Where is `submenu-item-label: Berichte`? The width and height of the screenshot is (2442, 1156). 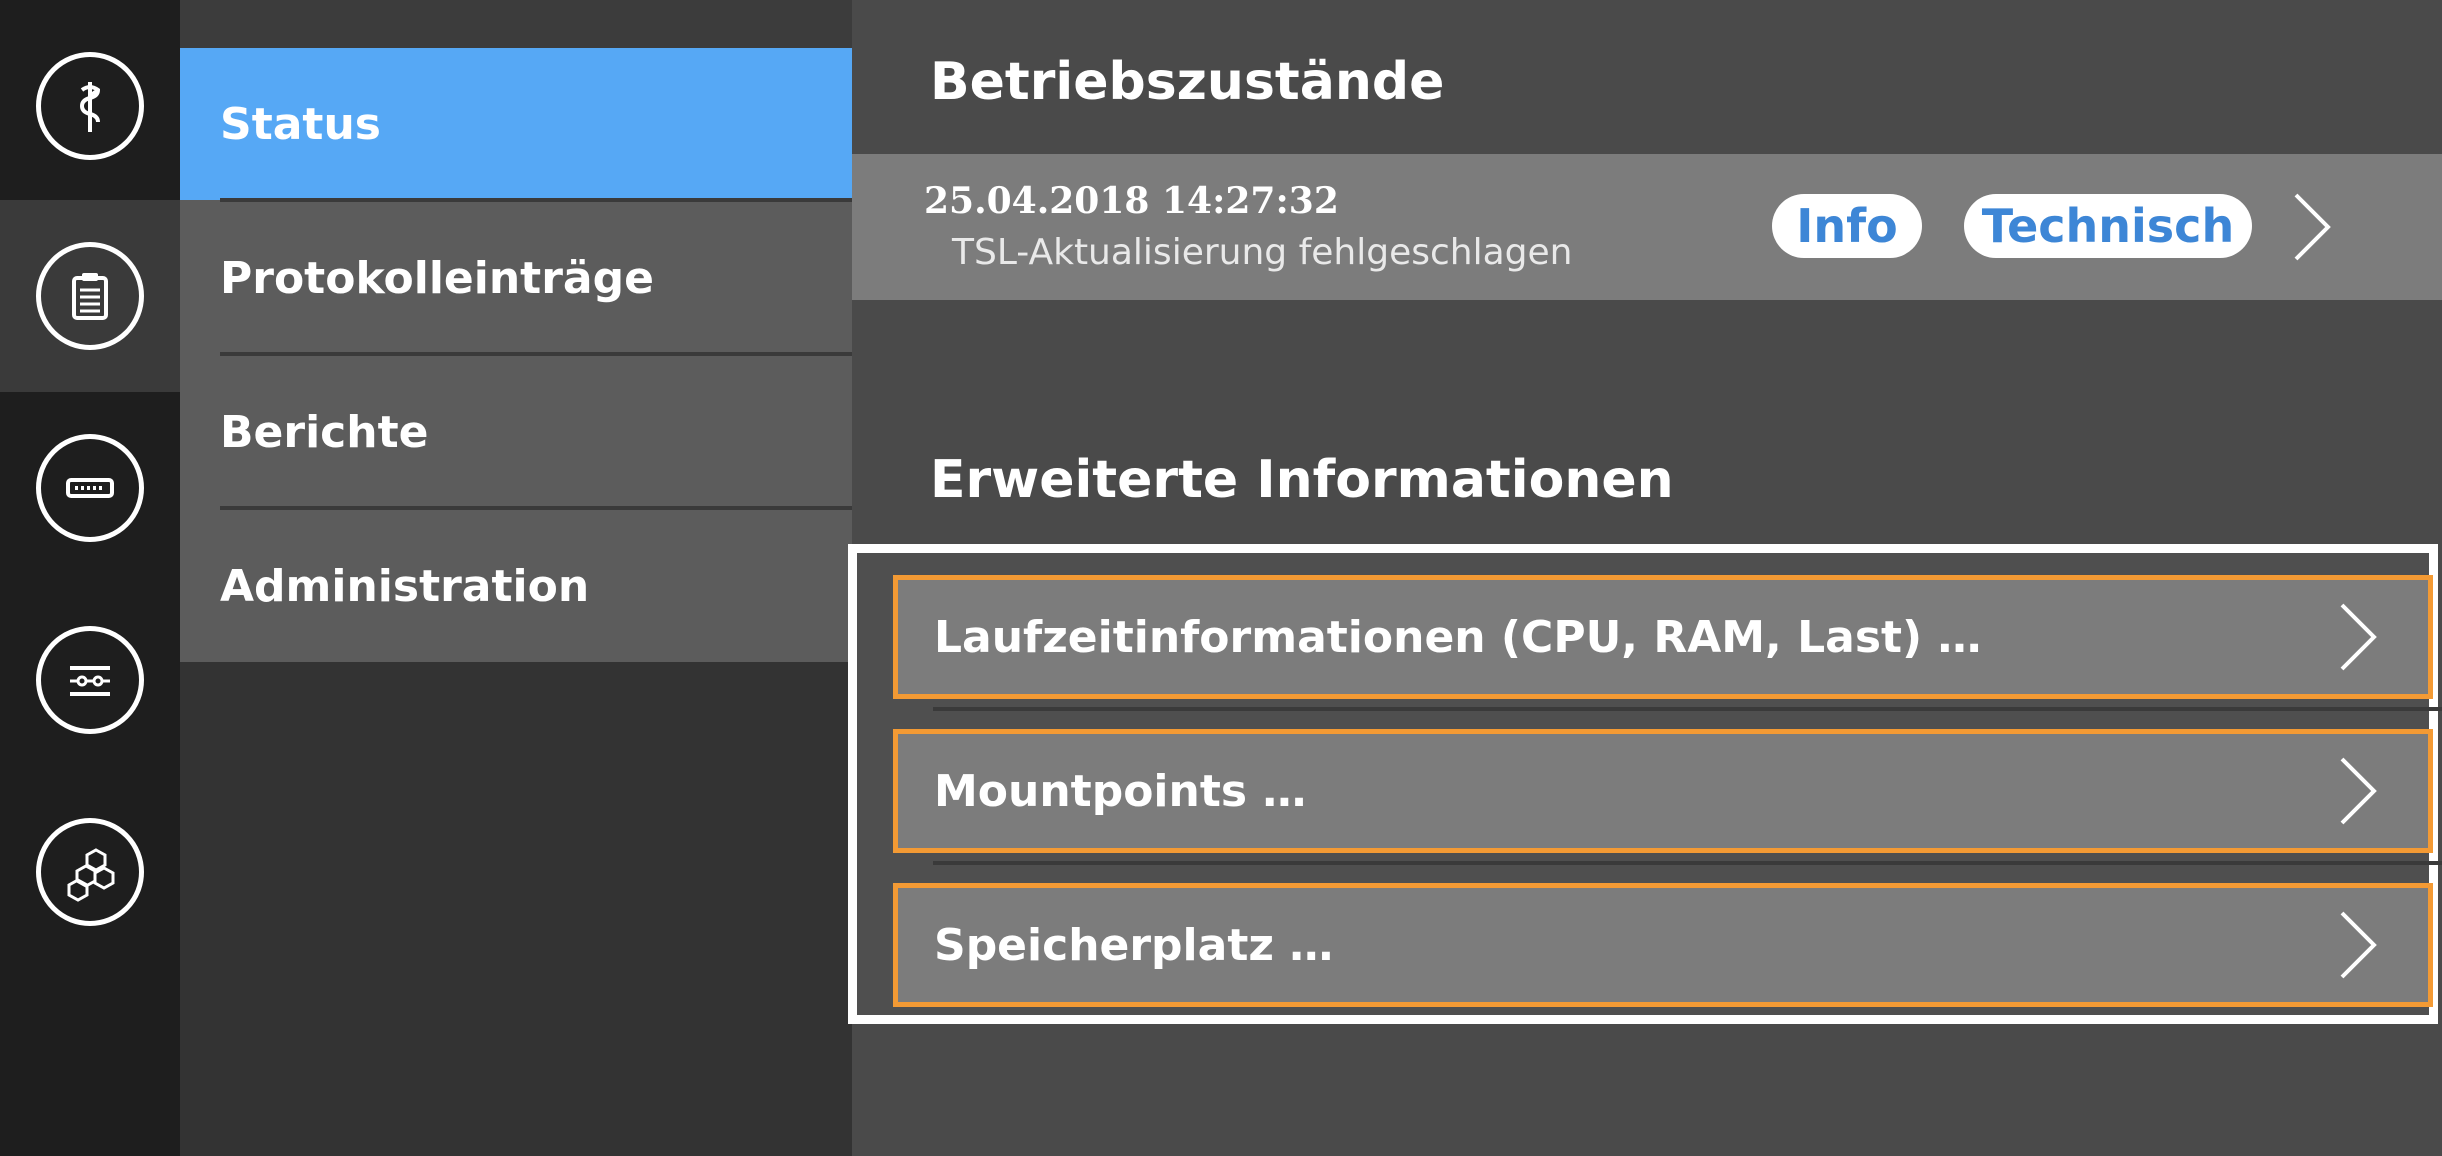 submenu-item-label: Berichte is located at coordinates (324, 432).